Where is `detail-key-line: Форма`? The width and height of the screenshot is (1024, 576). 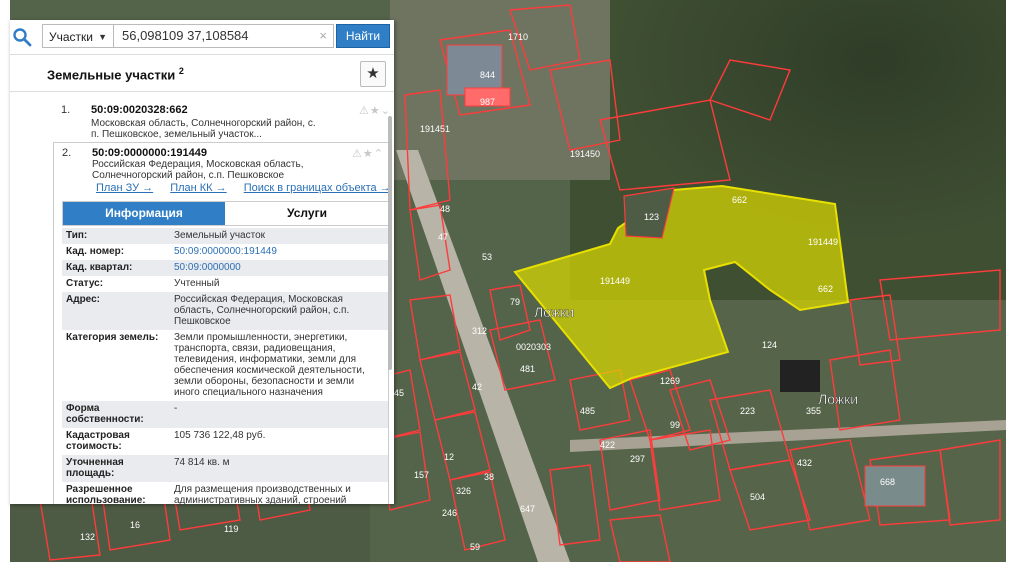
detail-key-line: Форма is located at coordinates (83, 408).